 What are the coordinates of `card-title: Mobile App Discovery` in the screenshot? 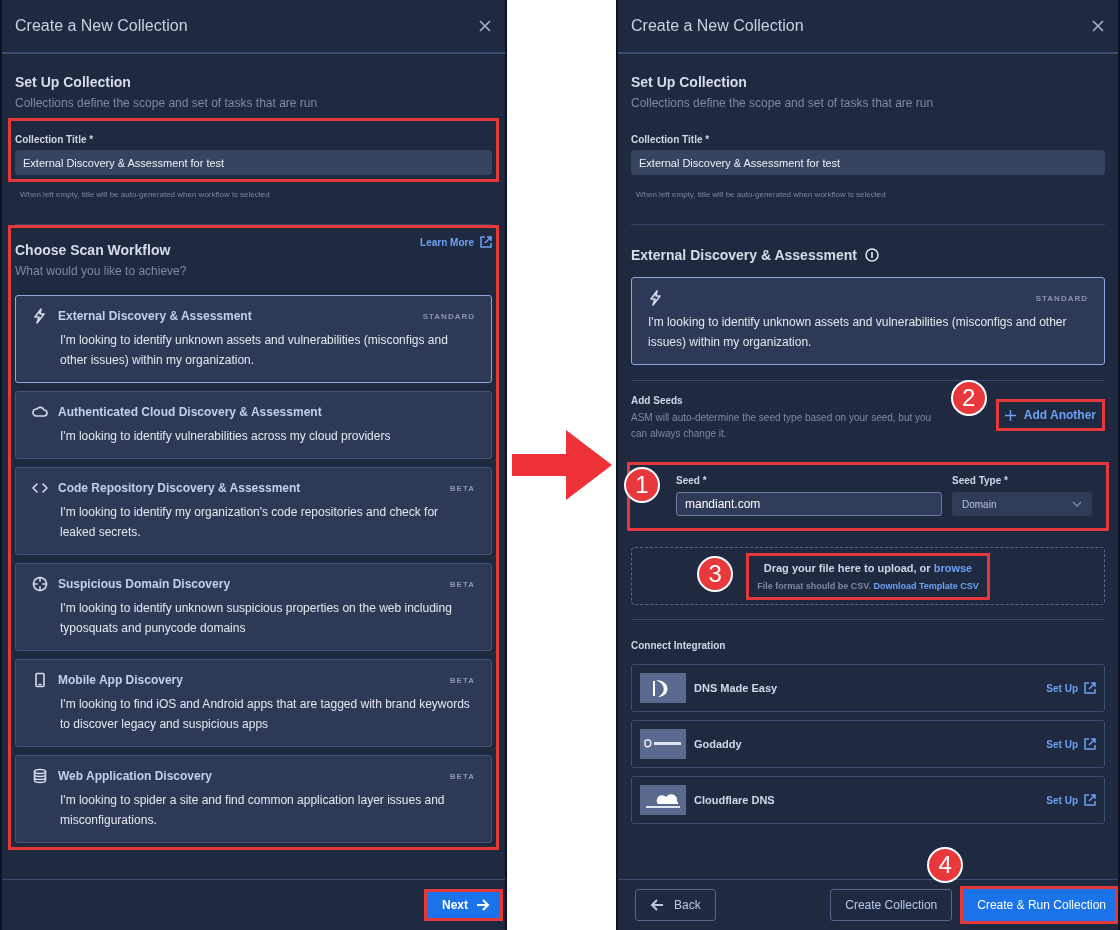 It's located at (121, 680).